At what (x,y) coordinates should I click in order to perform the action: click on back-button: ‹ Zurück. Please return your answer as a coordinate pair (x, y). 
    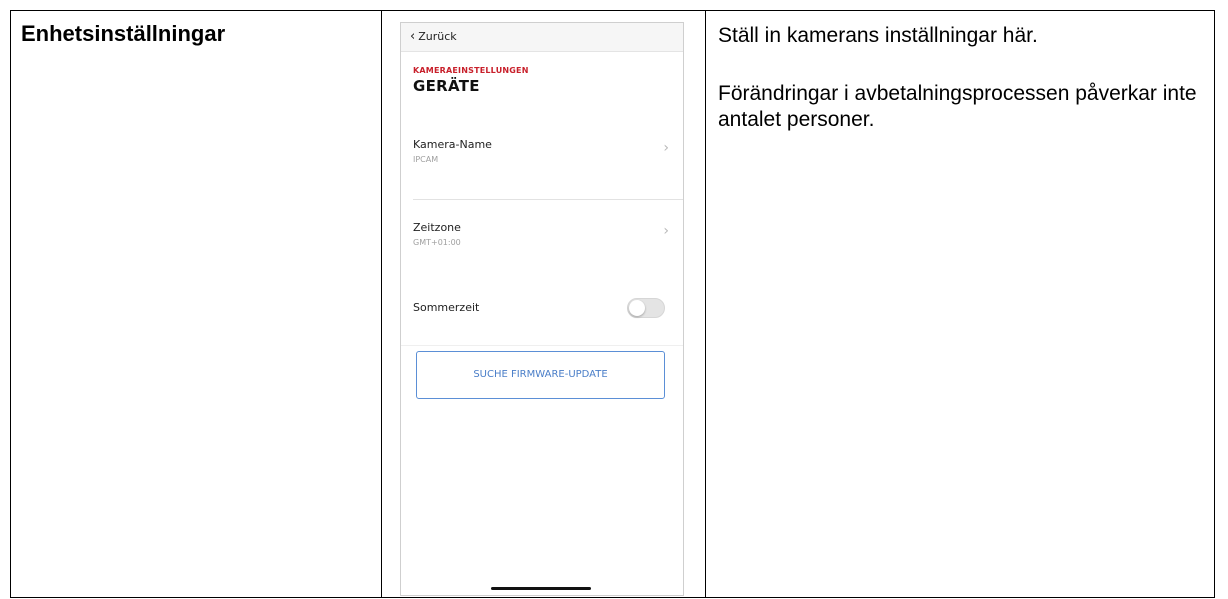
    Looking at the image, I should click on (433, 36).